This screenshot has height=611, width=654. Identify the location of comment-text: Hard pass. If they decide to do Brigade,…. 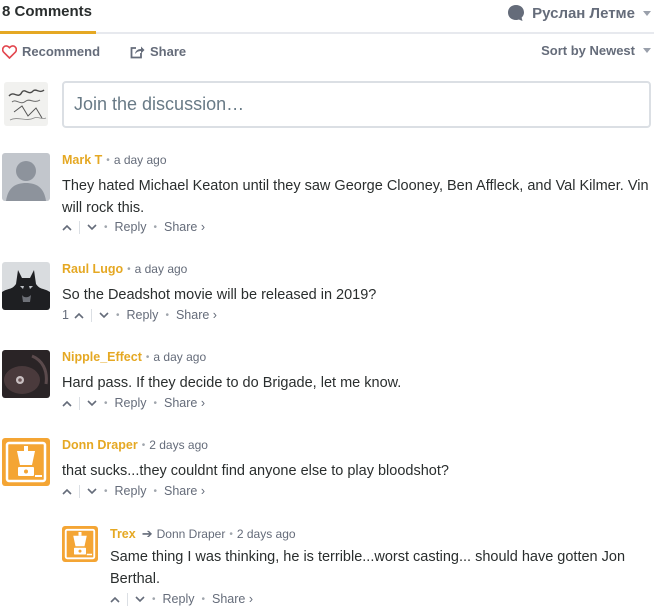
(232, 383).